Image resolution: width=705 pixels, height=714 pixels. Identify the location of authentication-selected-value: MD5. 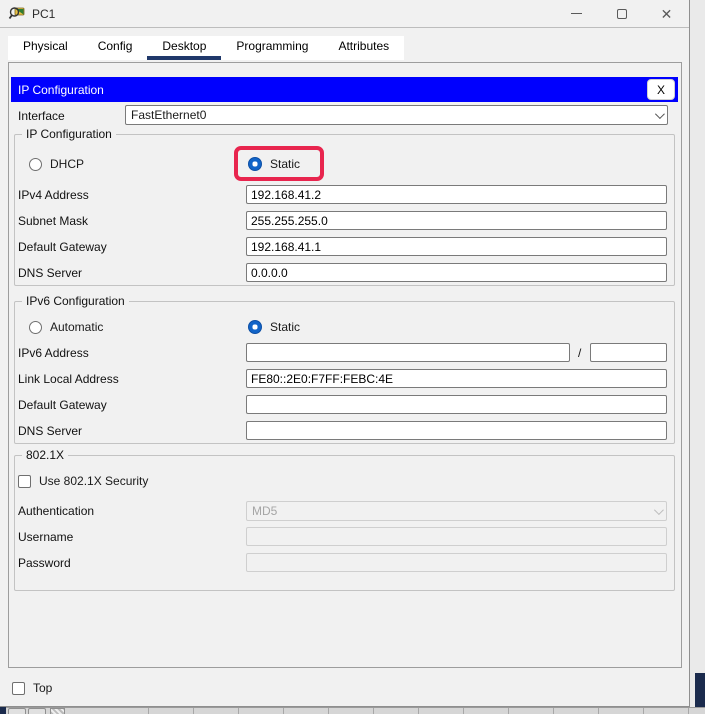
(265, 511).